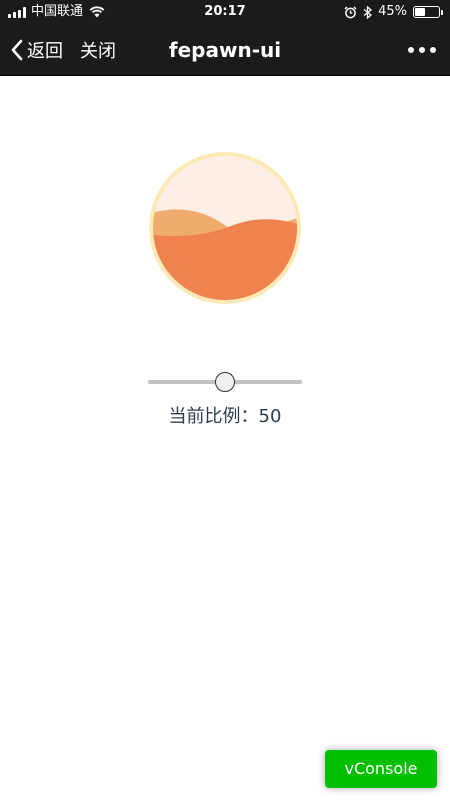  I want to click on status-right: 45%, so click(393, 12).